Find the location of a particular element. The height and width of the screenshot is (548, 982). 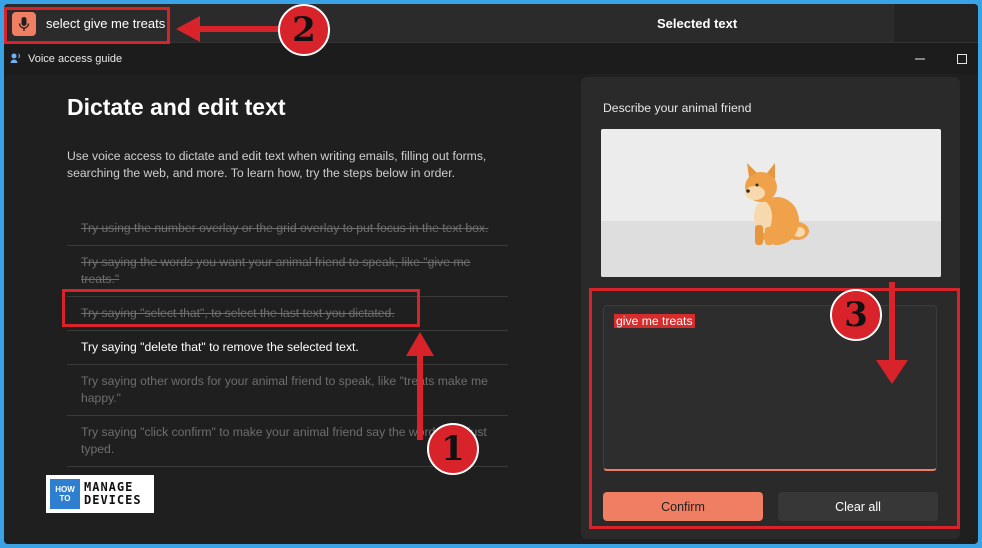

animal-picture is located at coordinates (771, 203).